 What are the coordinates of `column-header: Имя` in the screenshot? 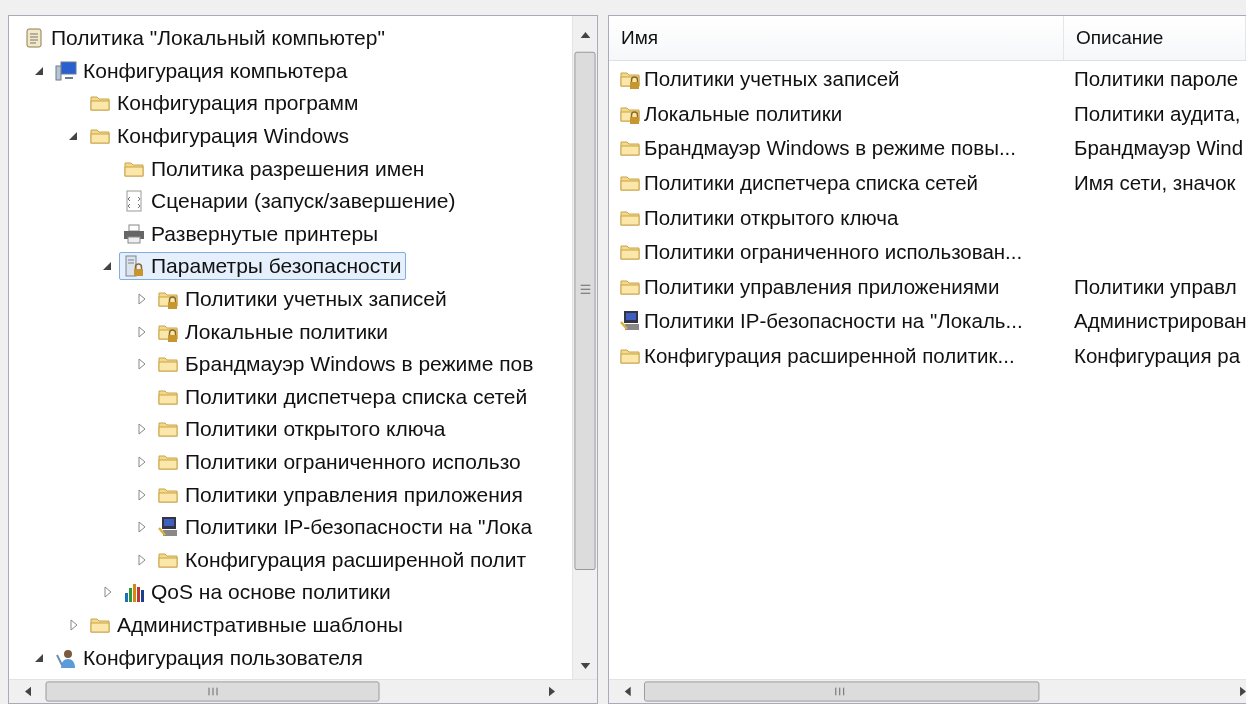 It's located at (836, 38).